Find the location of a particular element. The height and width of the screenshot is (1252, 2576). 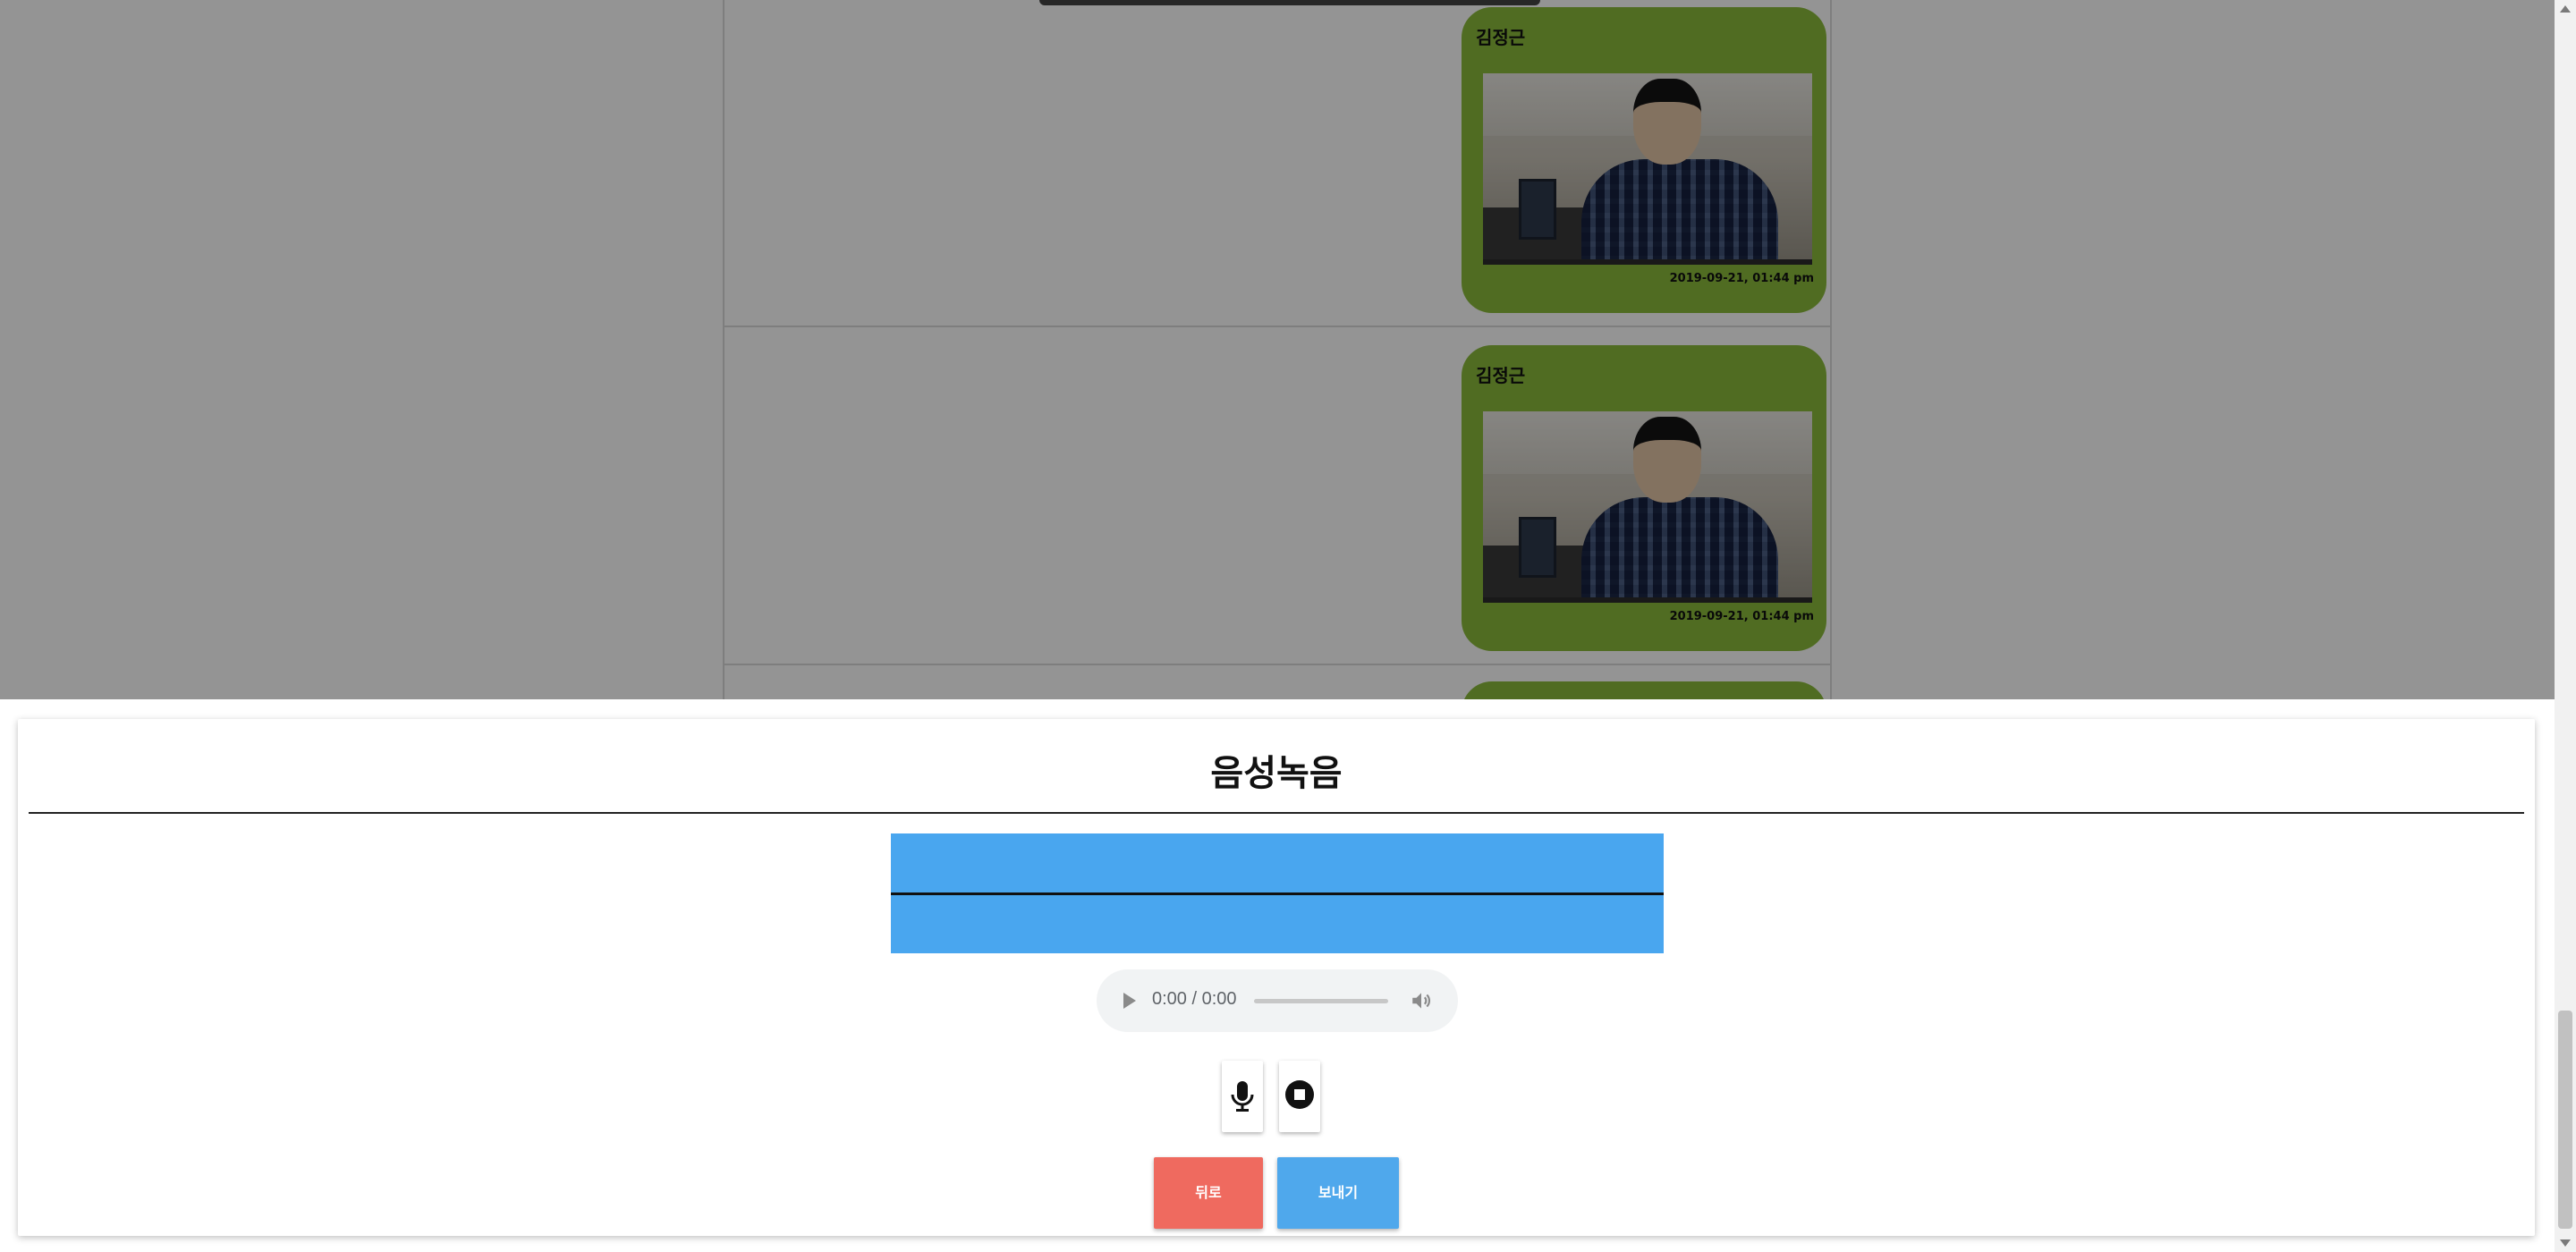

stop-icon is located at coordinates (1299, 1094).